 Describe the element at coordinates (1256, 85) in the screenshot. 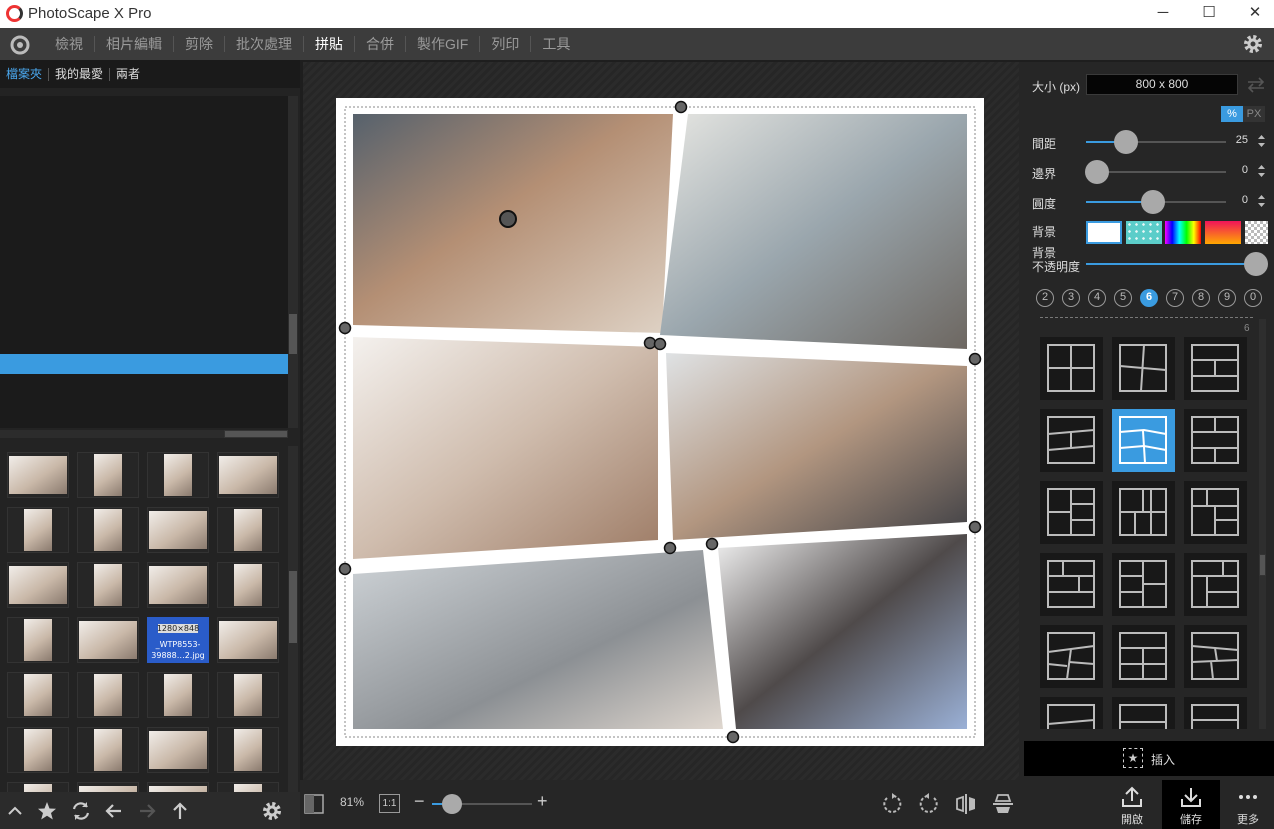

I see `swap-size-icon` at that location.